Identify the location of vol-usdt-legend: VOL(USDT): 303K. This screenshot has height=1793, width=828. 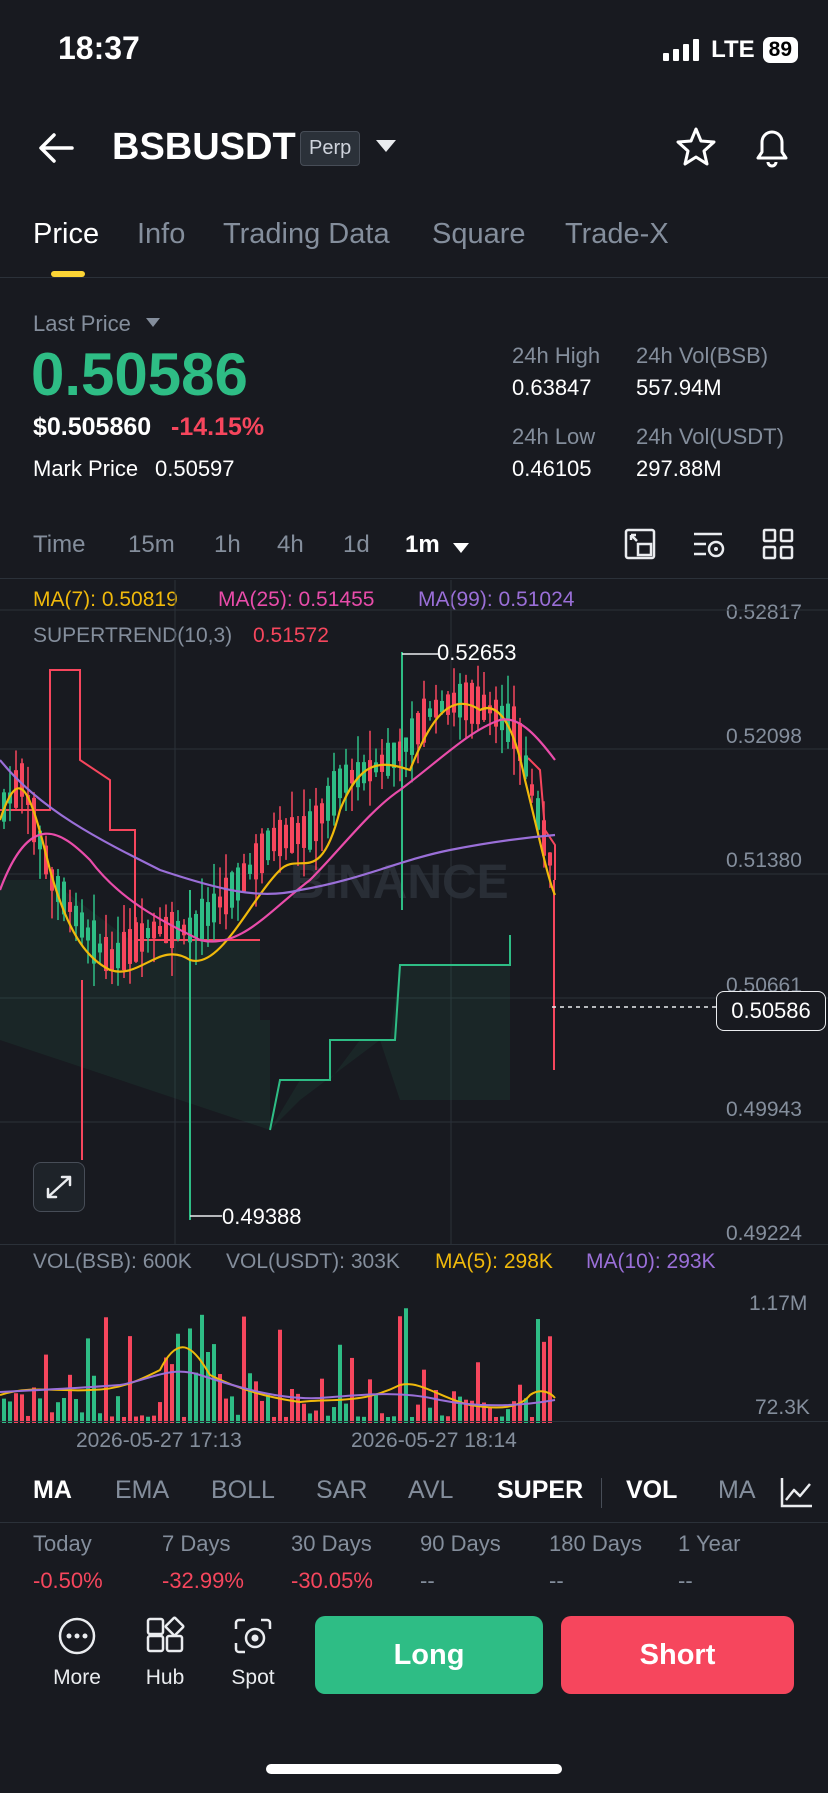
(313, 1261).